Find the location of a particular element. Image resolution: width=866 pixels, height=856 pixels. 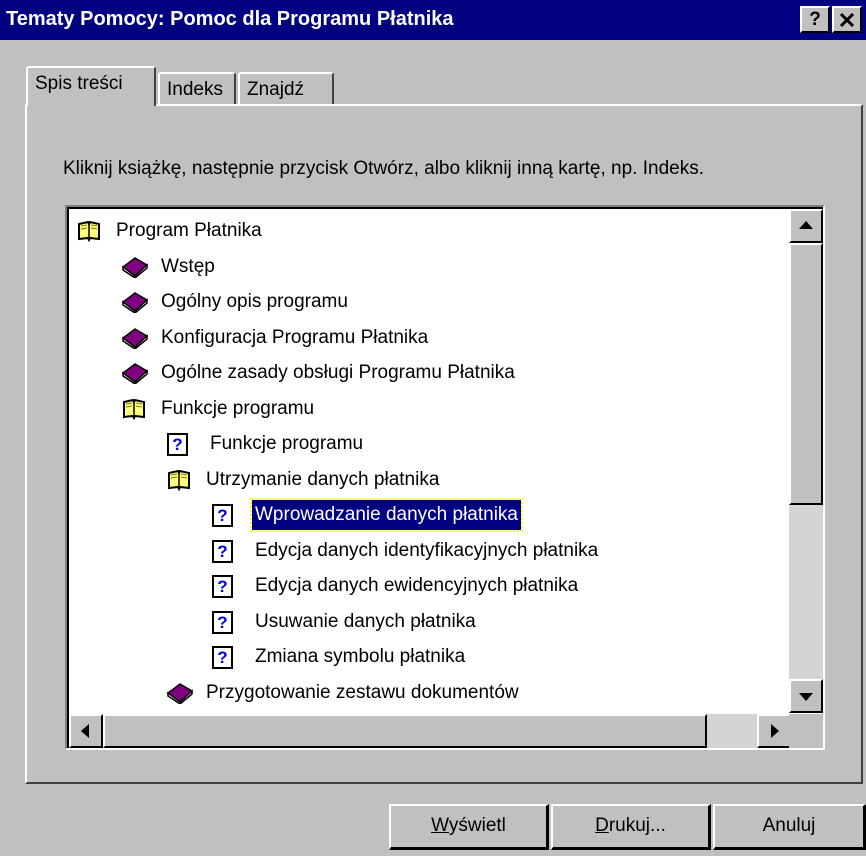

scroll-up-button is located at coordinates (806, 226).